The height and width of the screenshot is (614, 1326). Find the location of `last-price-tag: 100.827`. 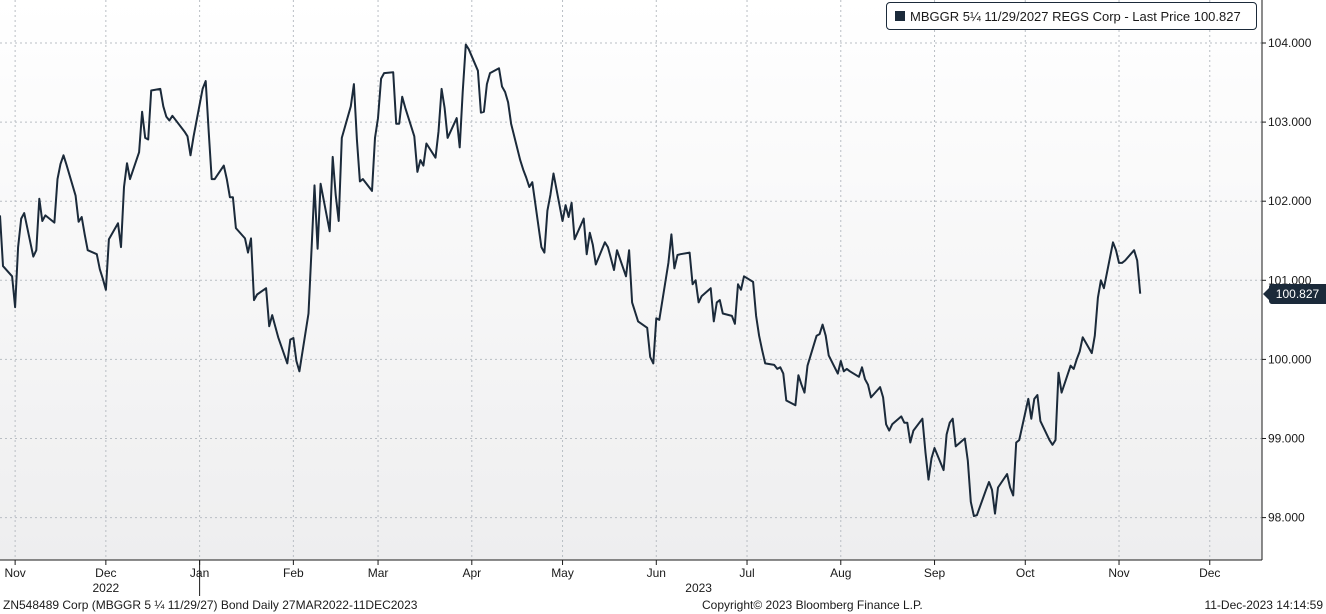

last-price-tag: 100.827 is located at coordinates (1294, 294).